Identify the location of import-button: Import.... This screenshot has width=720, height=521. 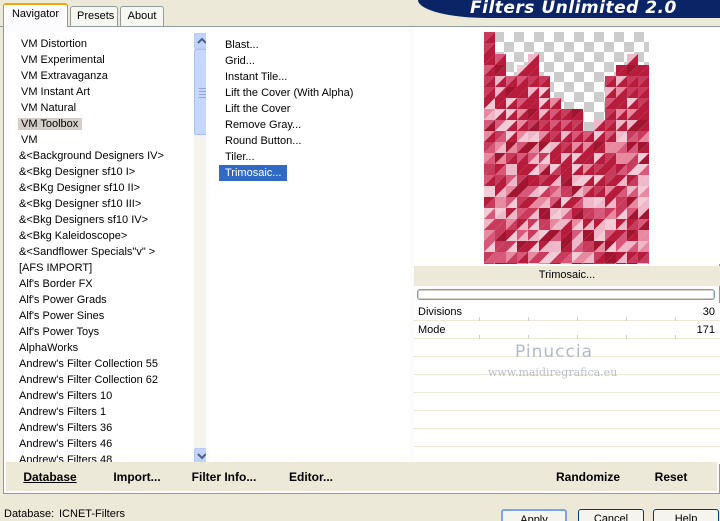
(137, 477).